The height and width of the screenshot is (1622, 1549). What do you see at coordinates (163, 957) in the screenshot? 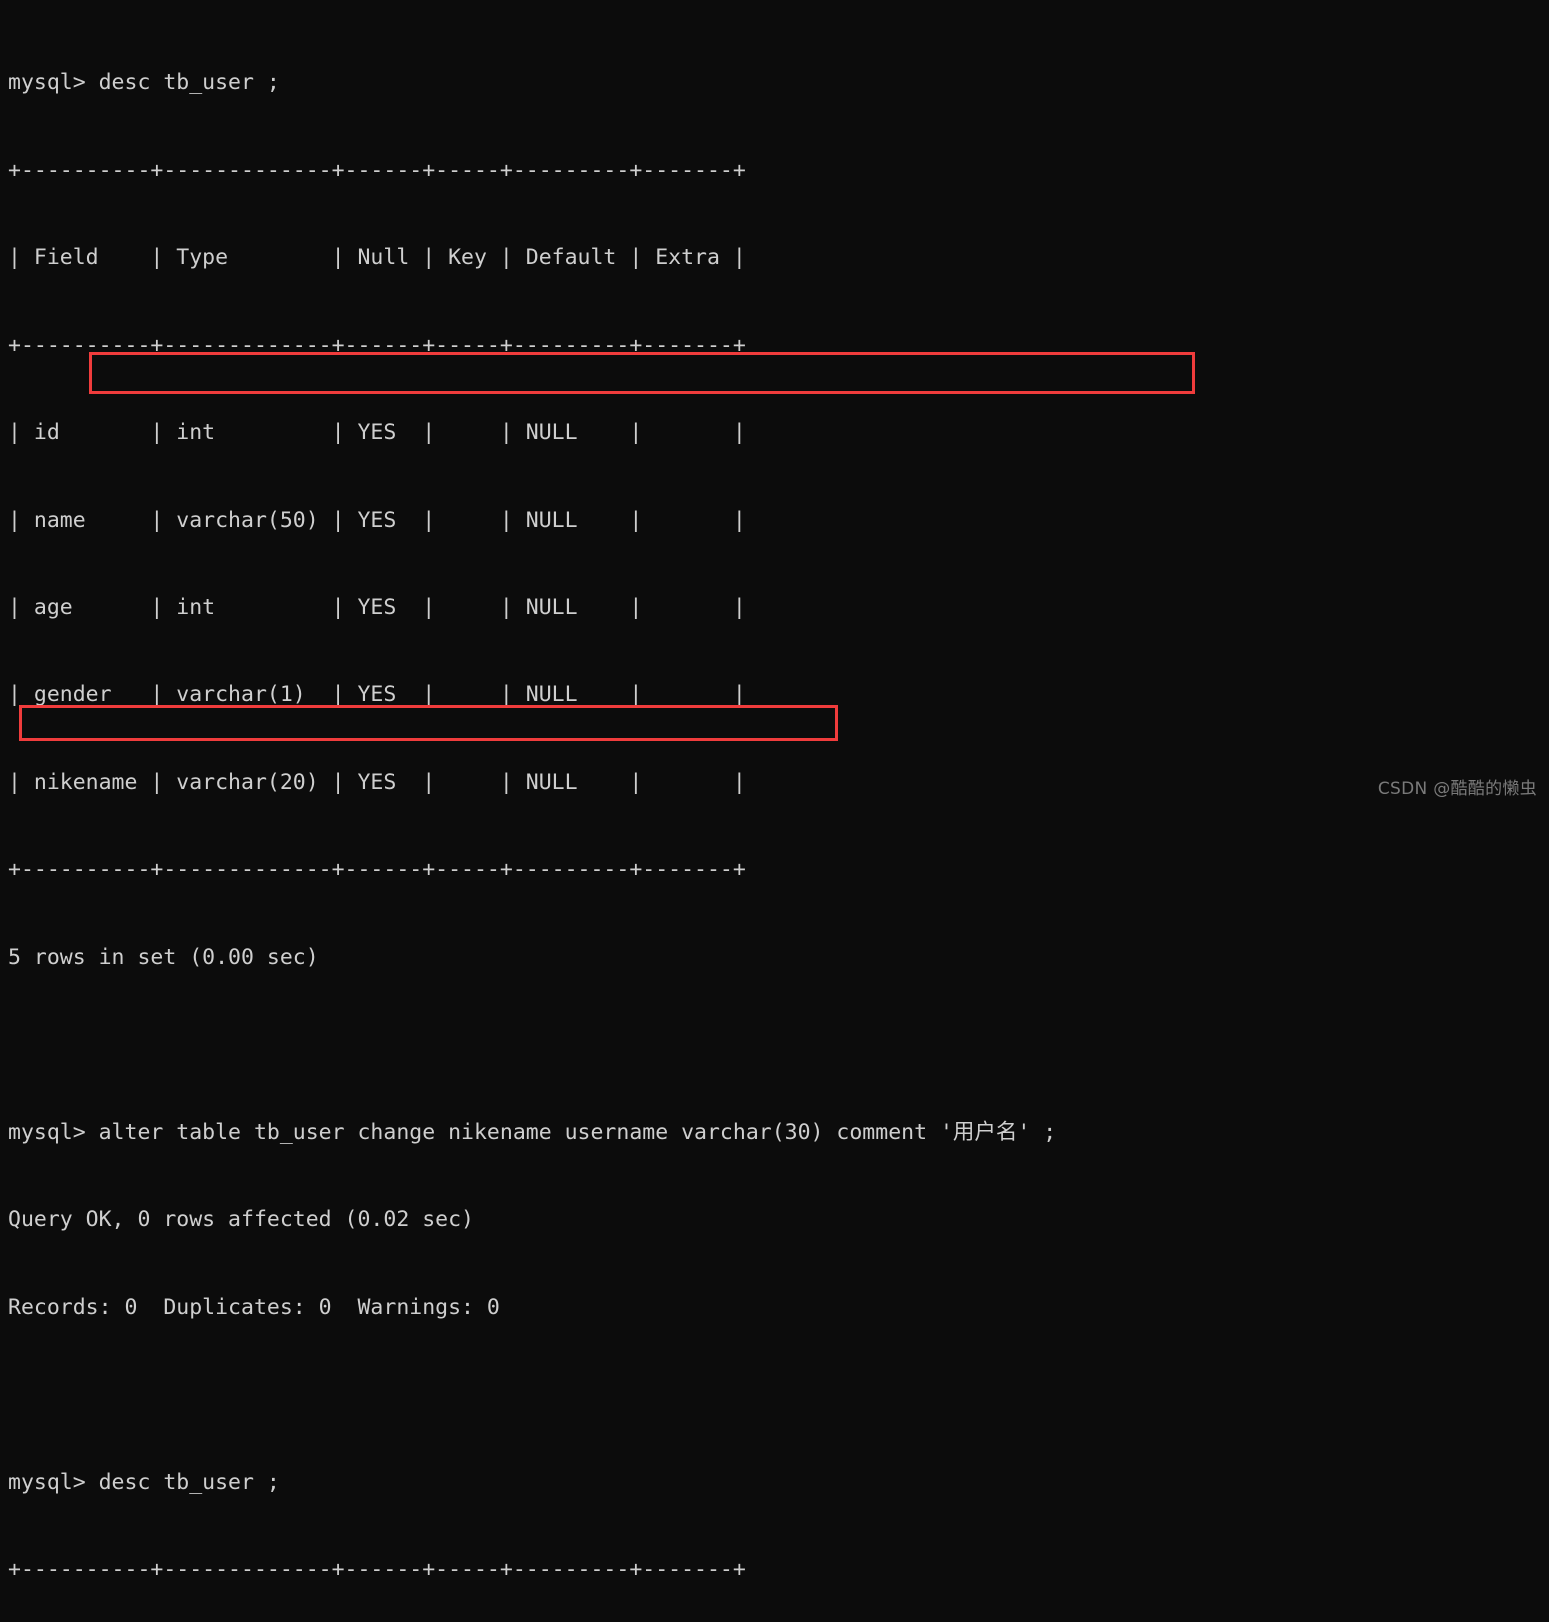
I see `terminal-line-rows-in-set-1: 5 rows in set (0.00 sec)` at bounding box center [163, 957].